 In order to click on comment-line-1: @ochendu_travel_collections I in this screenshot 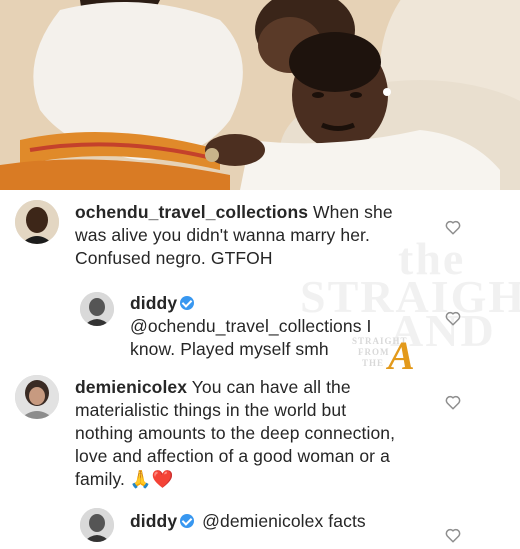, I will do `click(251, 326)`.